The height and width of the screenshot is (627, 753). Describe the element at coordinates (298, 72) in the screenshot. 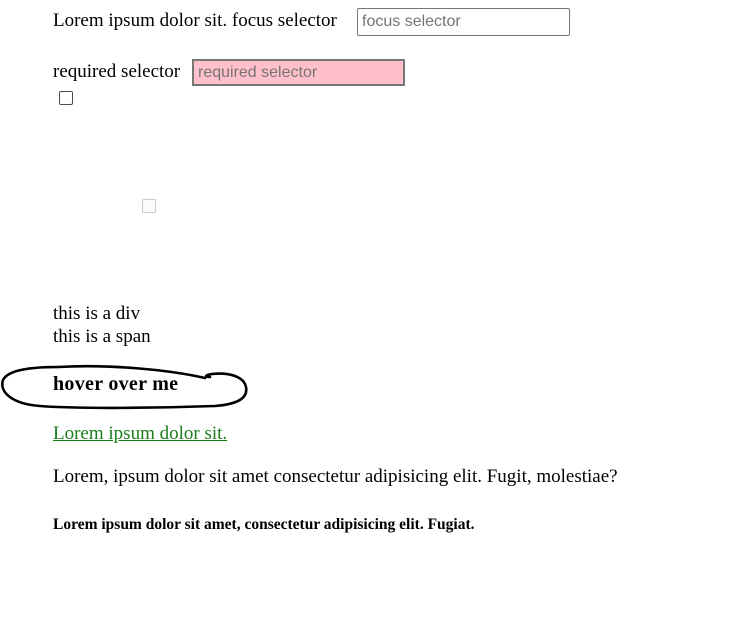

I see `required-selector-input` at that location.